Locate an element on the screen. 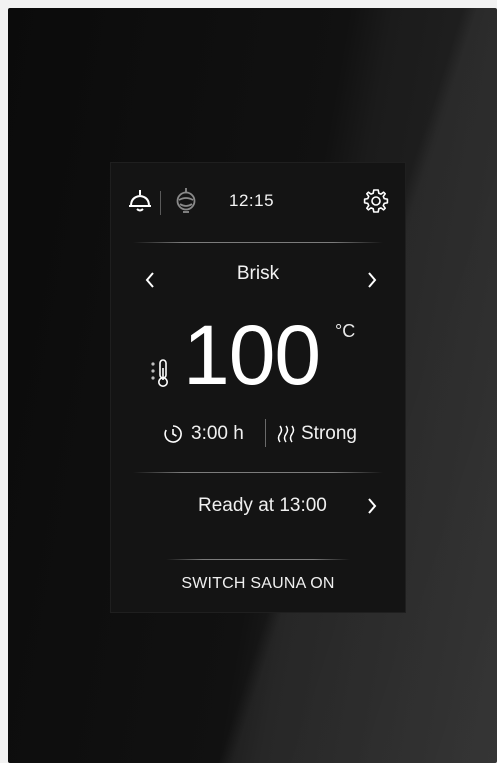 The width and height of the screenshot is (497, 763). intensity-level: Strong is located at coordinates (329, 434).